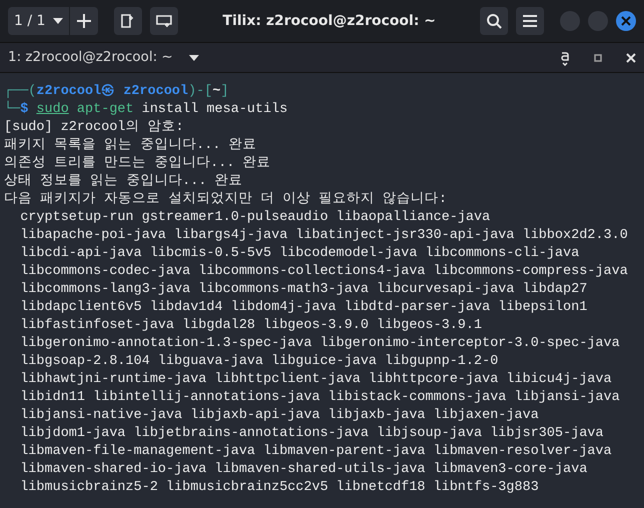  Describe the element at coordinates (112, 91) in the screenshot. I see `prompt-user: z2rocool㉿ z2rocool` at that location.